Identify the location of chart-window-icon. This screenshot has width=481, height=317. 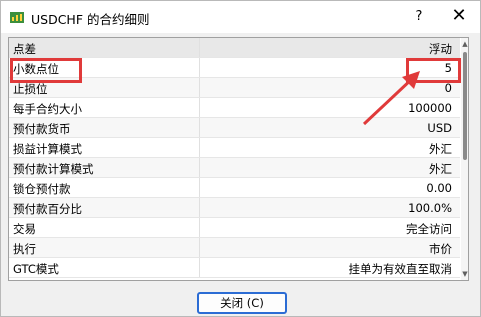
(17, 17).